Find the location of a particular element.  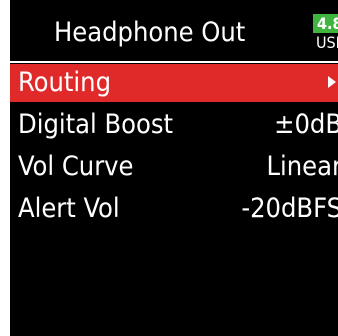

battery-indicator: 4.8 USB is located at coordinates (325, 33).